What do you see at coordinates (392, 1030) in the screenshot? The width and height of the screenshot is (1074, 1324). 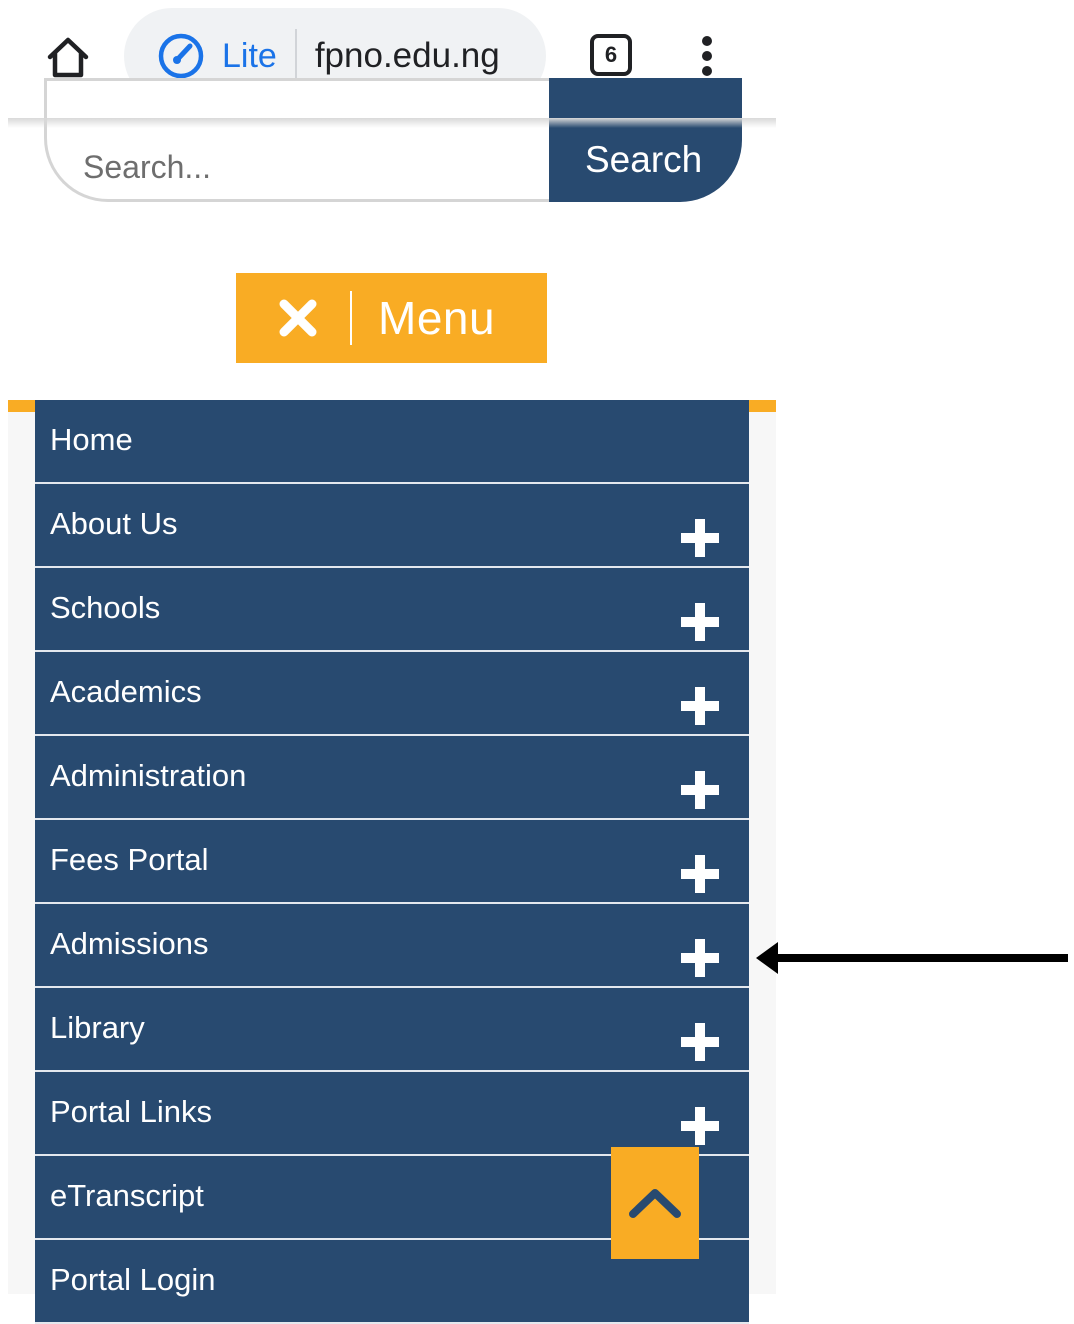 I see `nav-item-library: Library` at bounding box center [392, 1030].